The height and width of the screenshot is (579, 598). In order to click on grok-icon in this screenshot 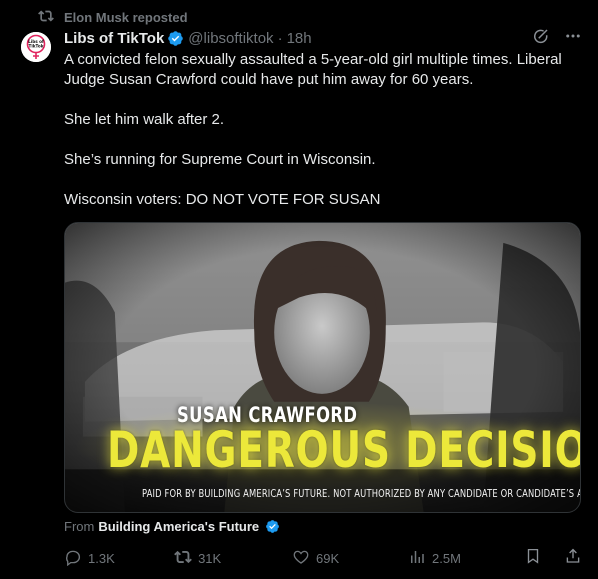, I will do `click(541, 38)`.